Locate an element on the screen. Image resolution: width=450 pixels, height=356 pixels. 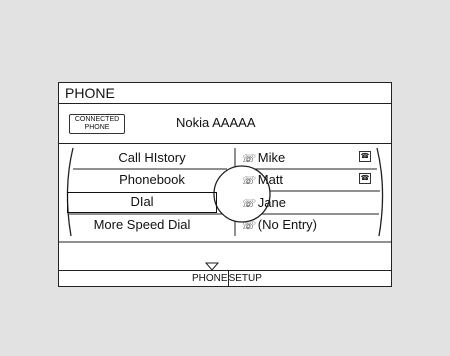
menu-item-dial: DIal is located at coordinates (142, 202).